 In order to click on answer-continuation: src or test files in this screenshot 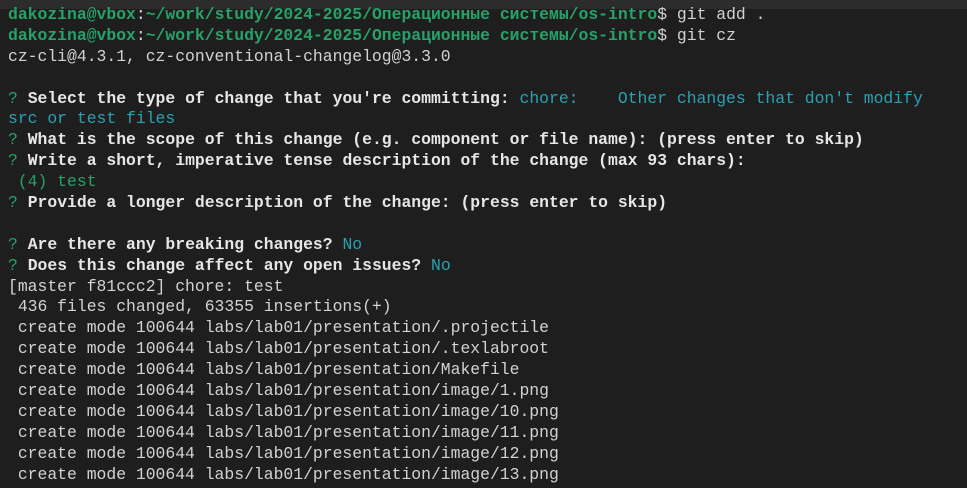, I will do `click(92, 119)`.